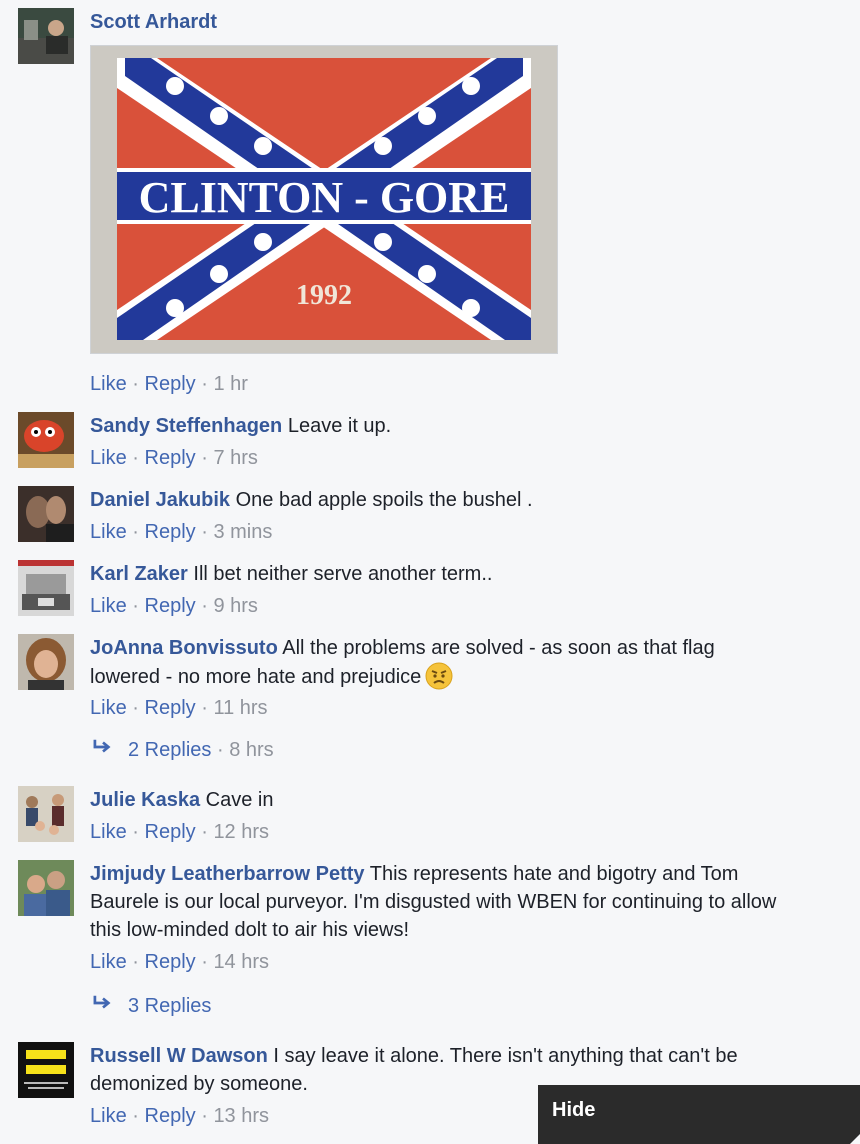  I want to click on comment-text: Leave it up., so click(339, 426).